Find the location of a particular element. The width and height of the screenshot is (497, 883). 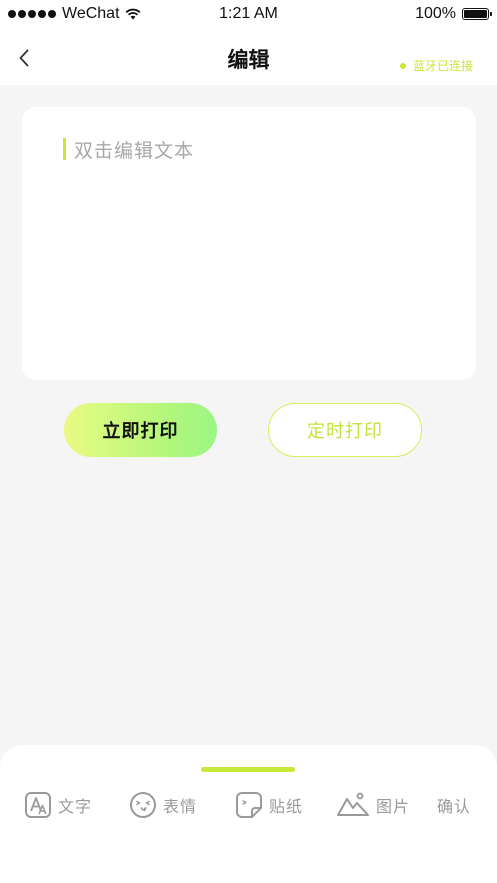

tool-emoji: 表情 is located at coordinates (163, 805).